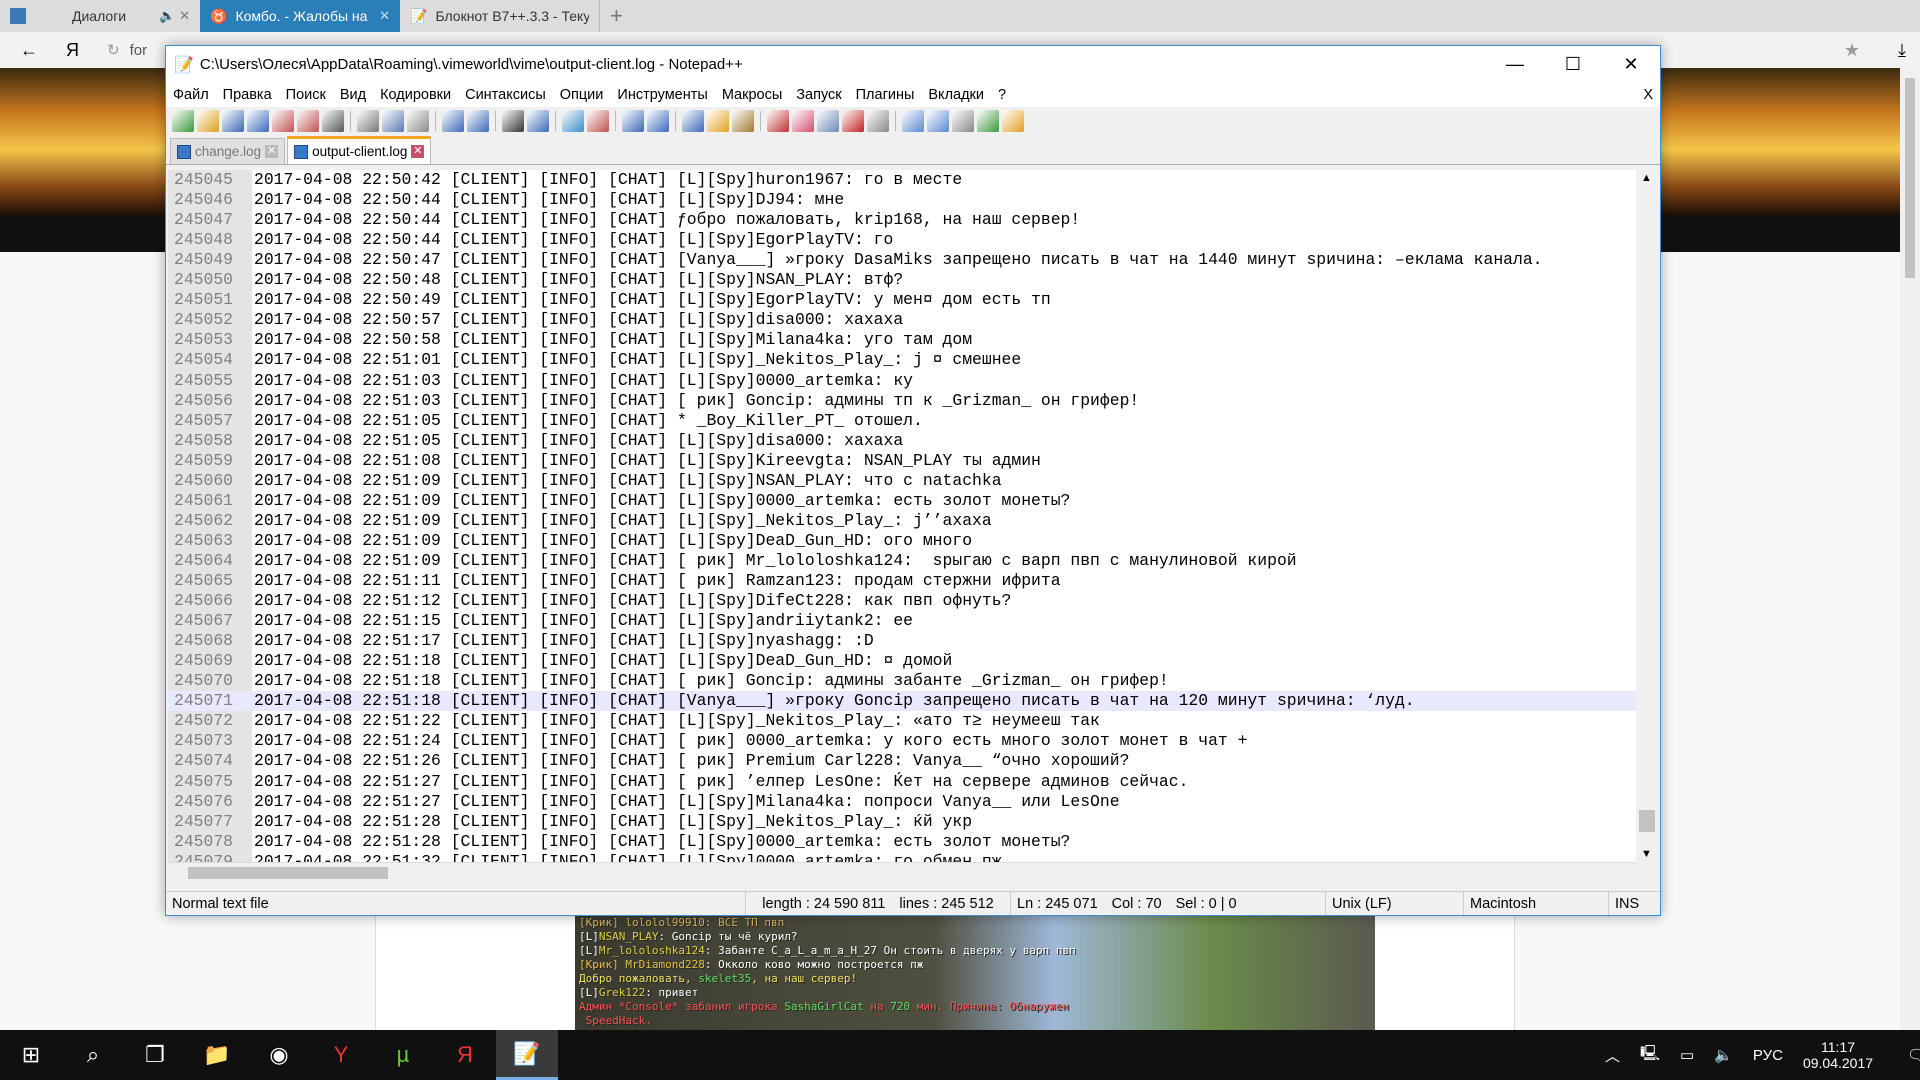 This screenshot has width=1920, height=1080. What do you see at coordinates (228, 151) in the screenshot?
I see `tab-change-log: change.log ✕` at bounding box center [228, 151].